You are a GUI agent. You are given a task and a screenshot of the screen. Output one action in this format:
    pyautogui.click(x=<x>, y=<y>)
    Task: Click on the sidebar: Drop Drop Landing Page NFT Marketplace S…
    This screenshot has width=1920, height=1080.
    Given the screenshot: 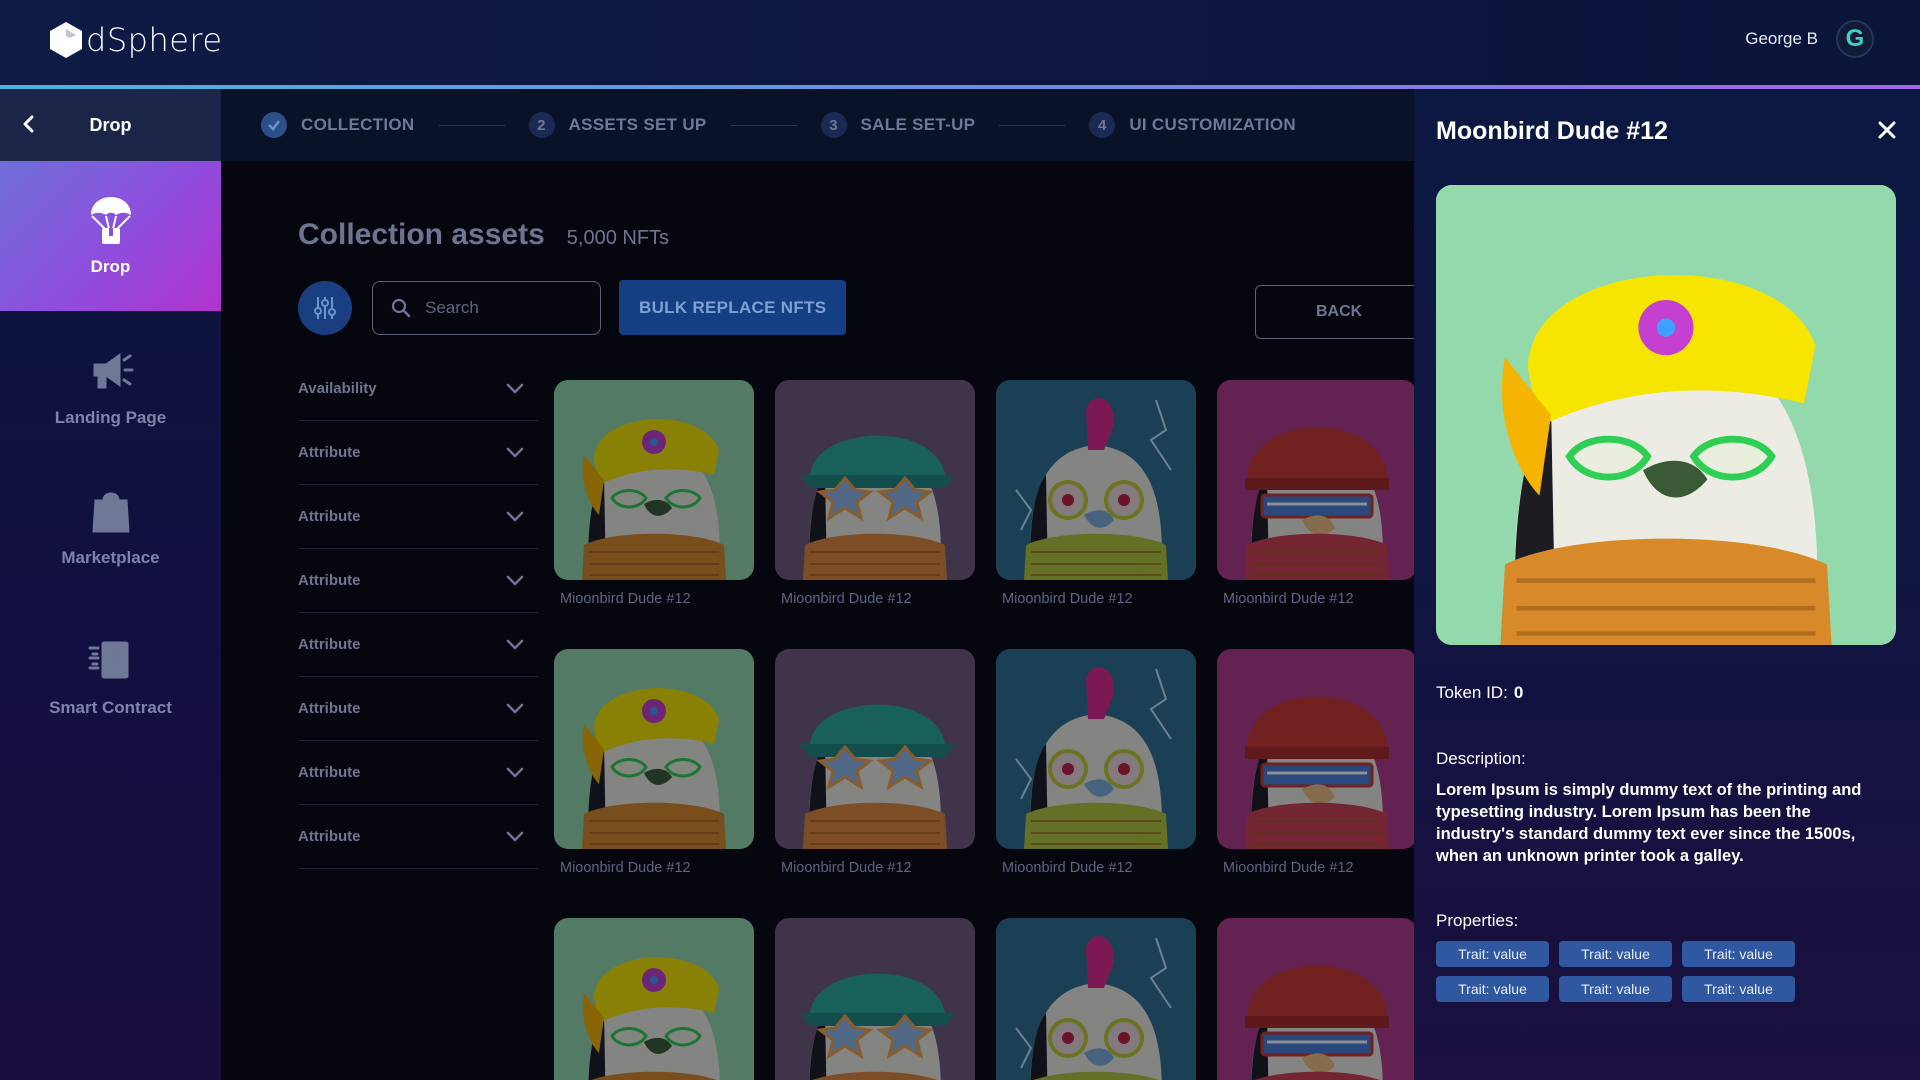 What is the action you would take?
    pyautogui.click(x=110, y=584)
    